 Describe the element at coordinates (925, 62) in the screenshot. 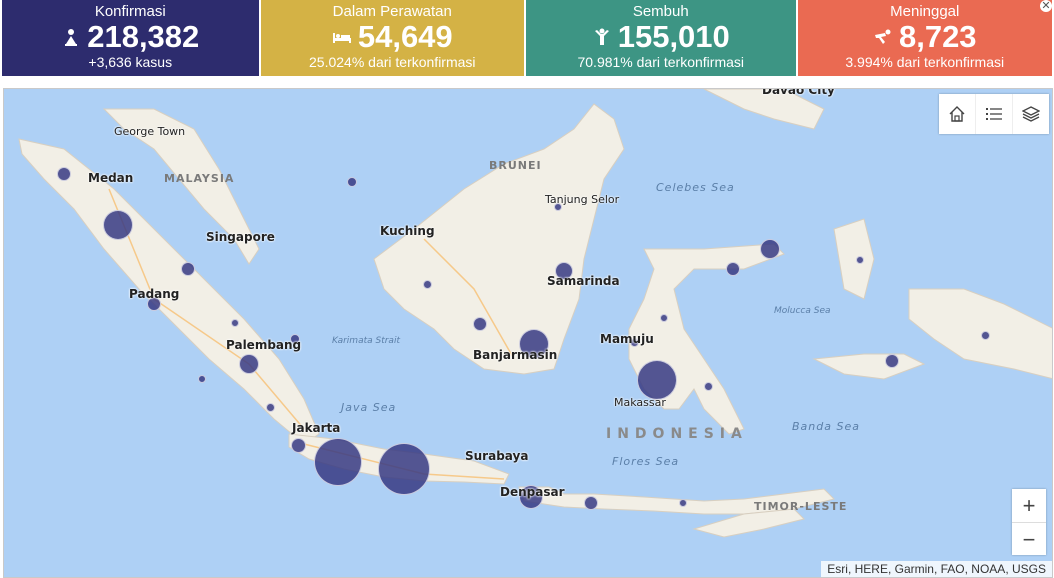

I see `meninggal-sub: 3.994% dari terkonfirmasi` at that location.